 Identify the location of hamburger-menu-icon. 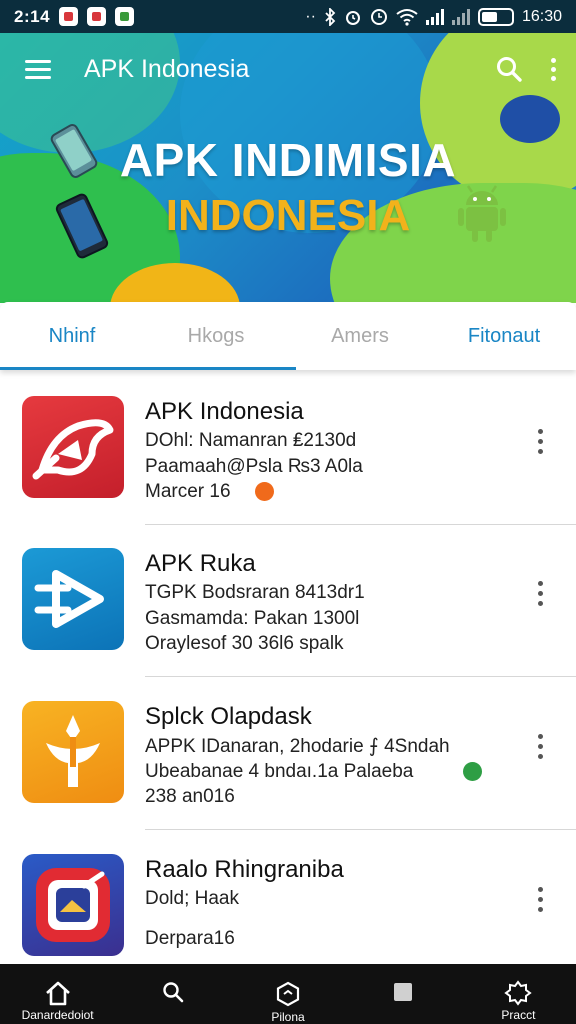
(38, 69).